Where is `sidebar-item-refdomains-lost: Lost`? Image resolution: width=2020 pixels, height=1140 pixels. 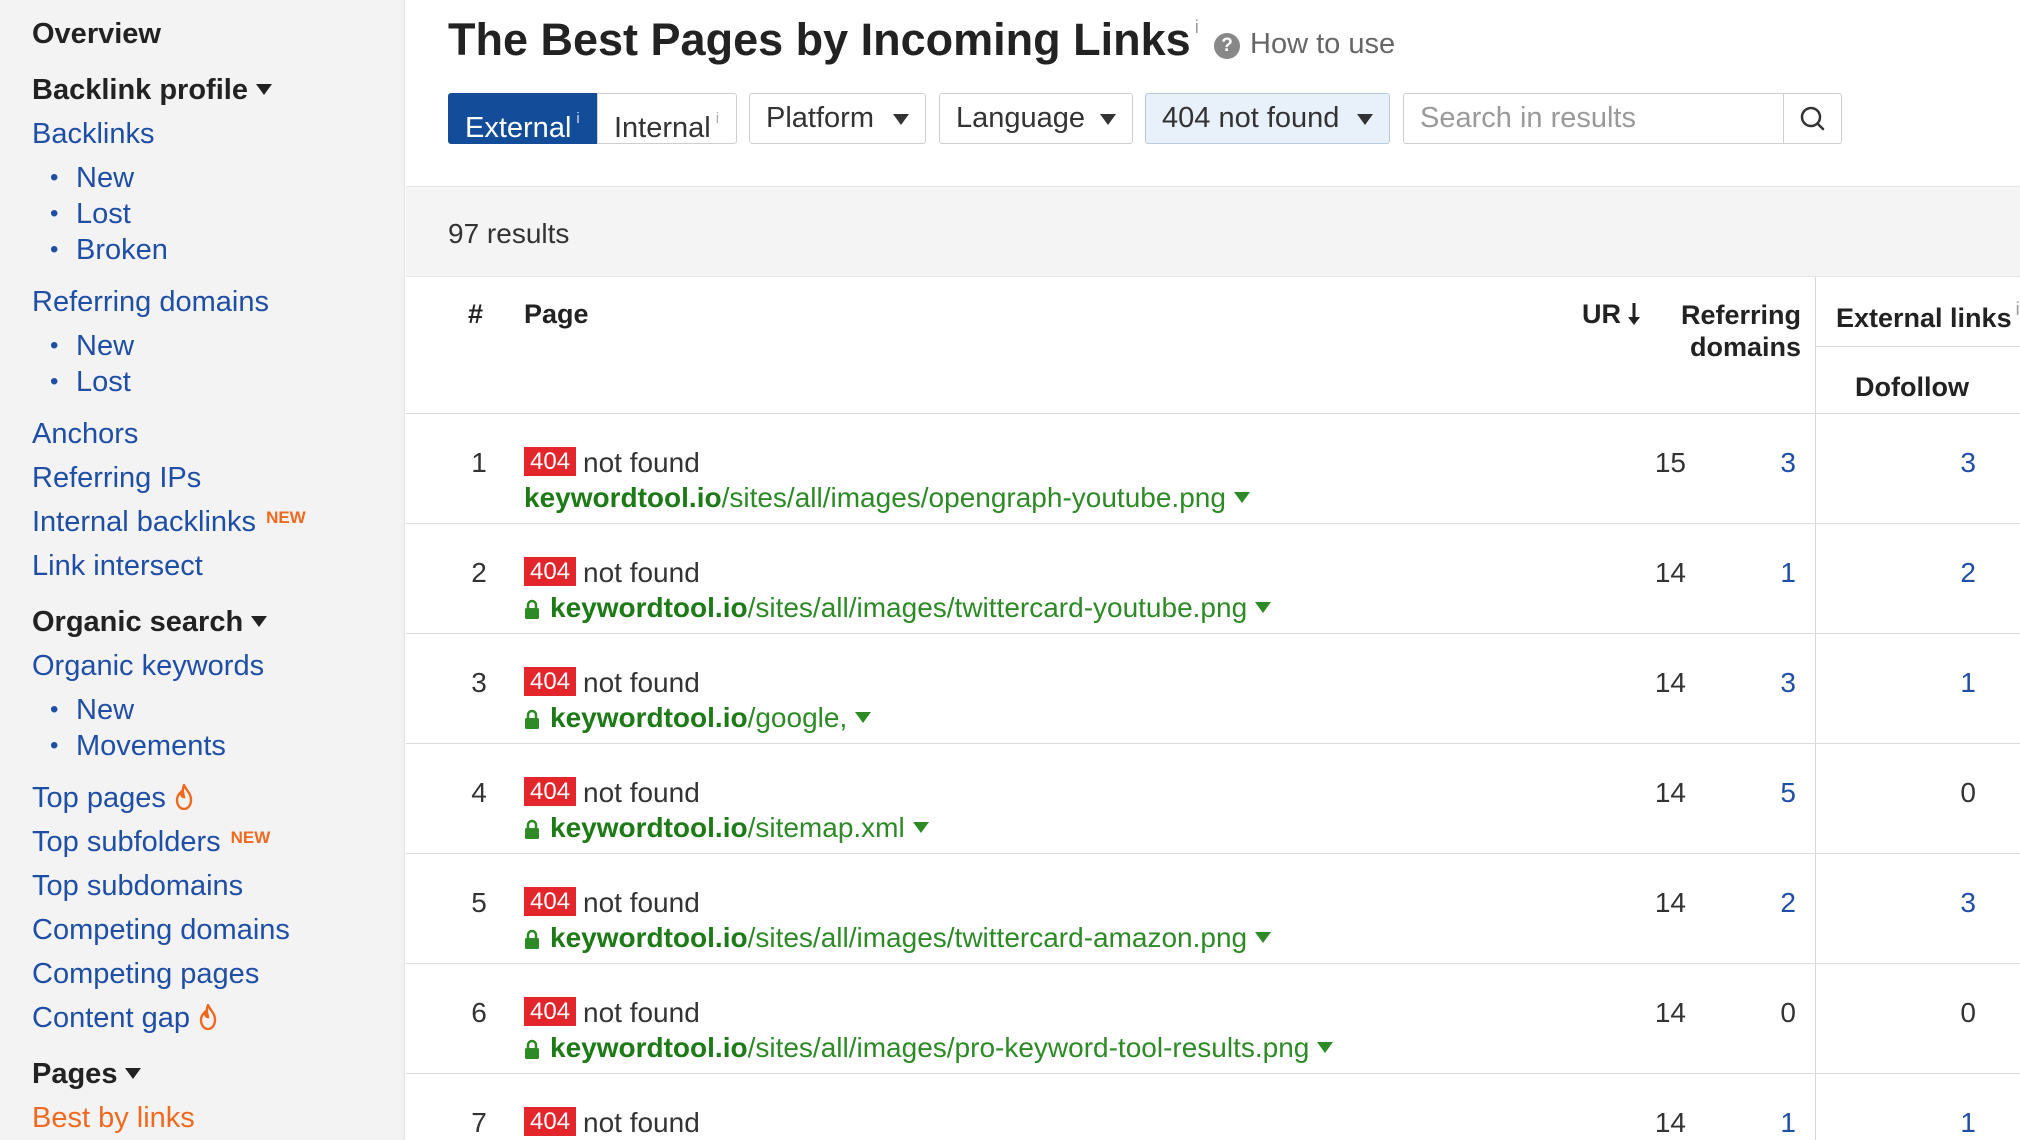
sidebar-item-refdomains-lost: Lost is located at coordinates (90, 382).